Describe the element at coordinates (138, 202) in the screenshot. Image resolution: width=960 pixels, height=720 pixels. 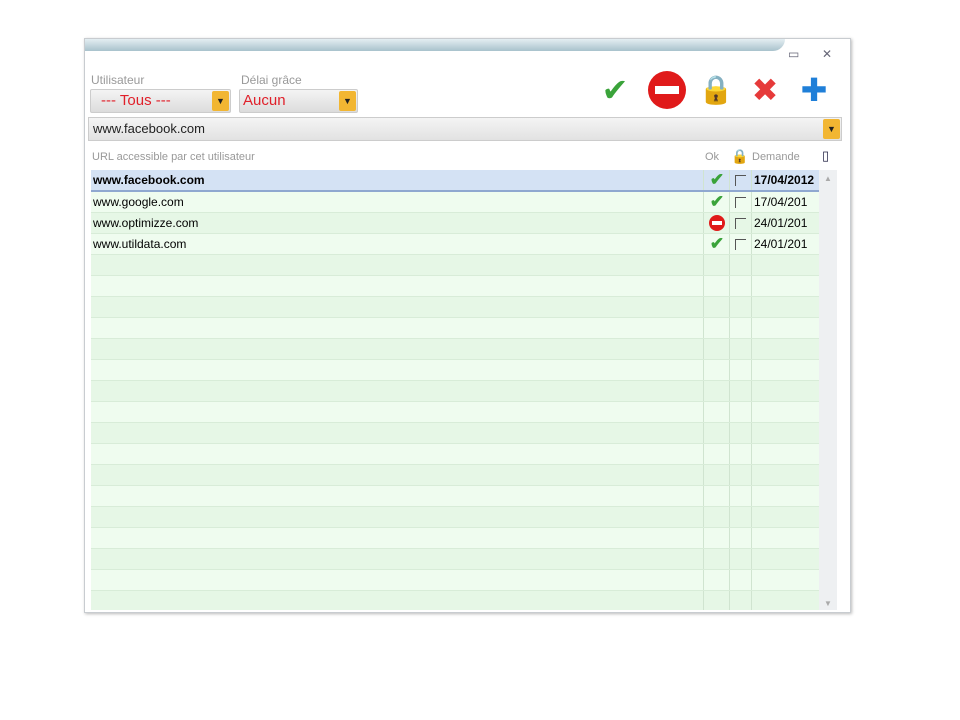
I see `row-url: www.google.com` at that location.